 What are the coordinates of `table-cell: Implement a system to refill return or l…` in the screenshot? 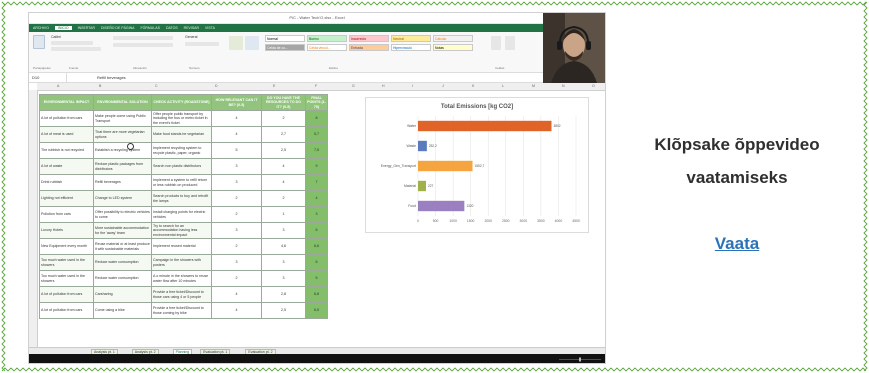 It's located at (181, 182).